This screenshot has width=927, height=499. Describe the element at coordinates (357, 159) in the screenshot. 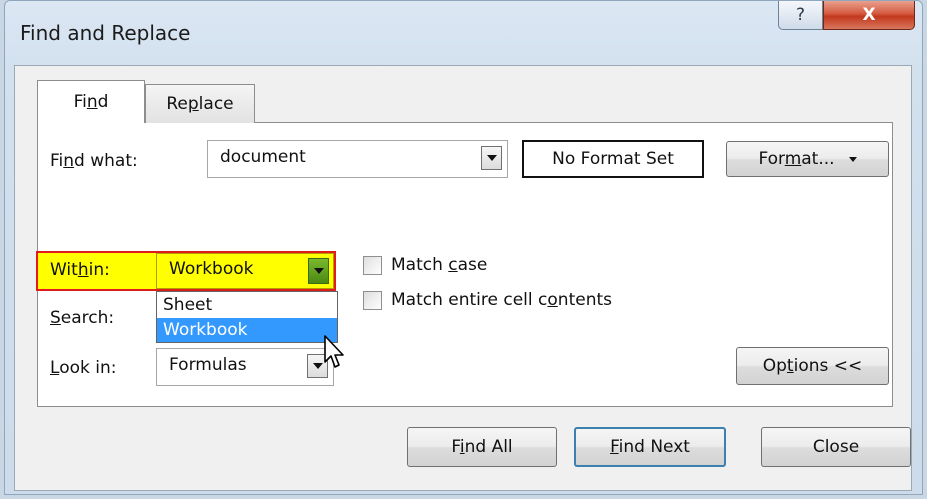

I see `find-what-combobox: document` at that location.